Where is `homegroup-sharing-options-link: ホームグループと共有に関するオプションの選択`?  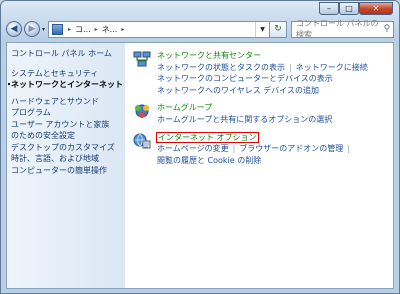
homegroup-sharing-options-link: ホームグループと共有に関するオプションの選択 is located at coordinates (244, 119).